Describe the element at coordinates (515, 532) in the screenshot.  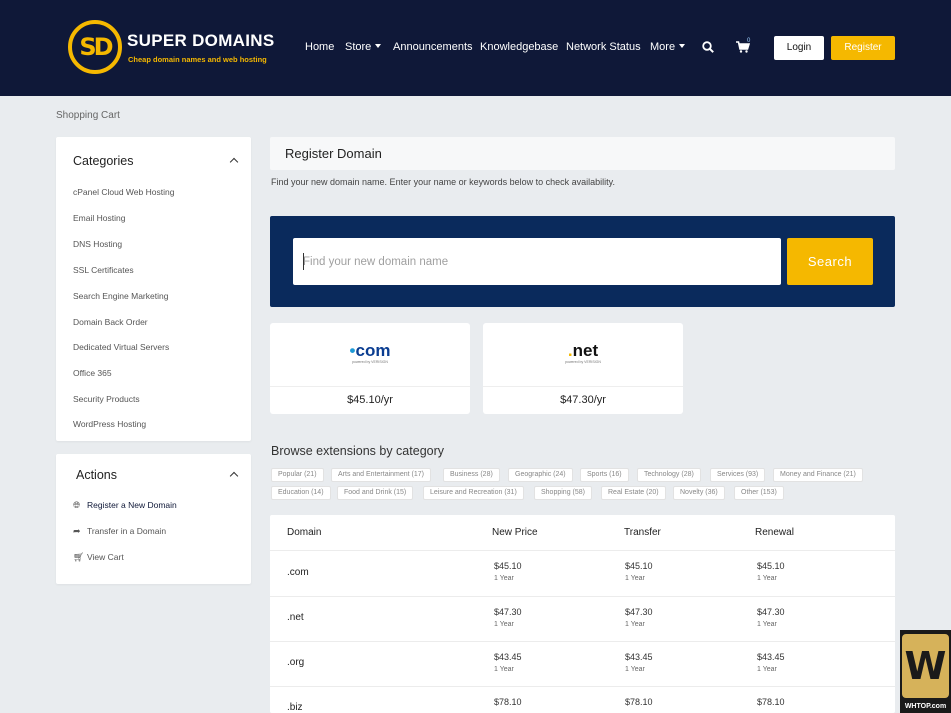
I see `column-header-new-price: New Price` at that location.